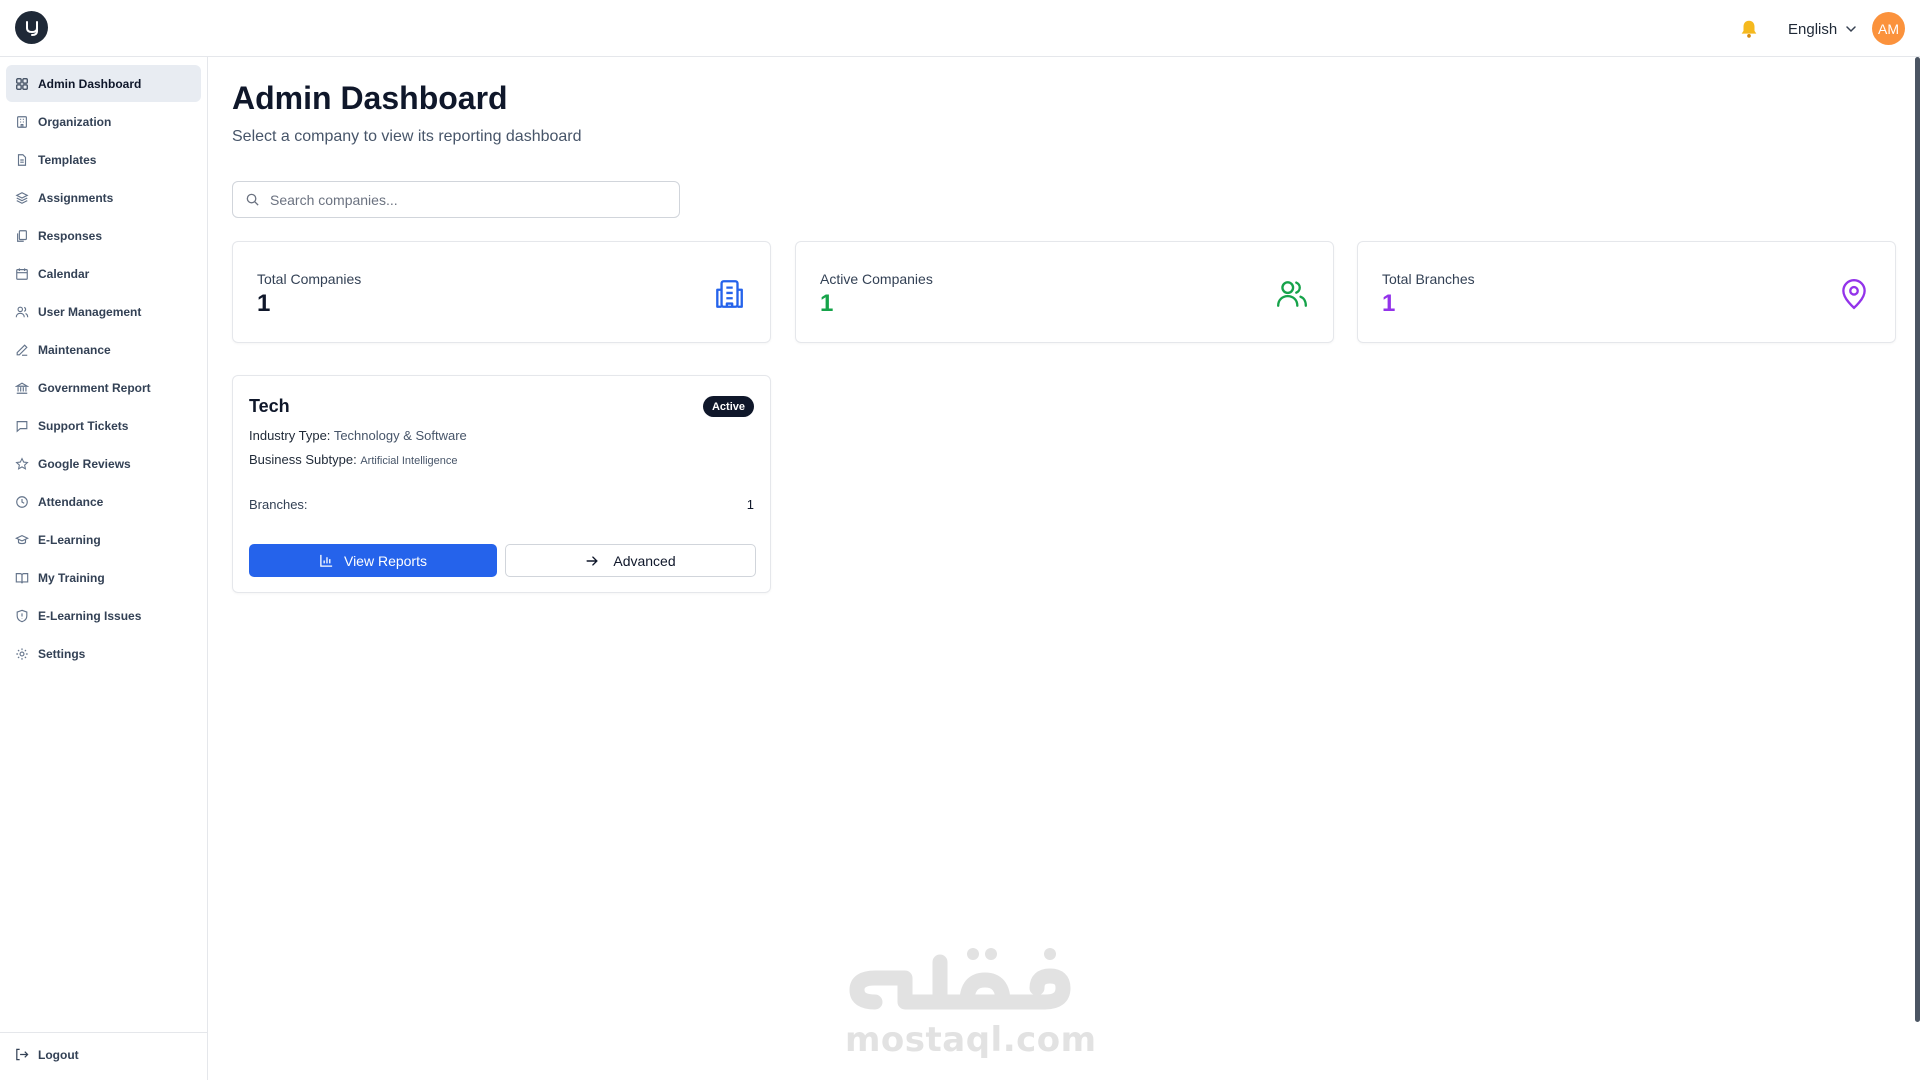 Image resolution: width=1920 pixels, height=1080 pixels. What do you see at coordinates (592, 560) in the screenshot?
I see `arrow-right-icon` at bounding box center [592, 560].